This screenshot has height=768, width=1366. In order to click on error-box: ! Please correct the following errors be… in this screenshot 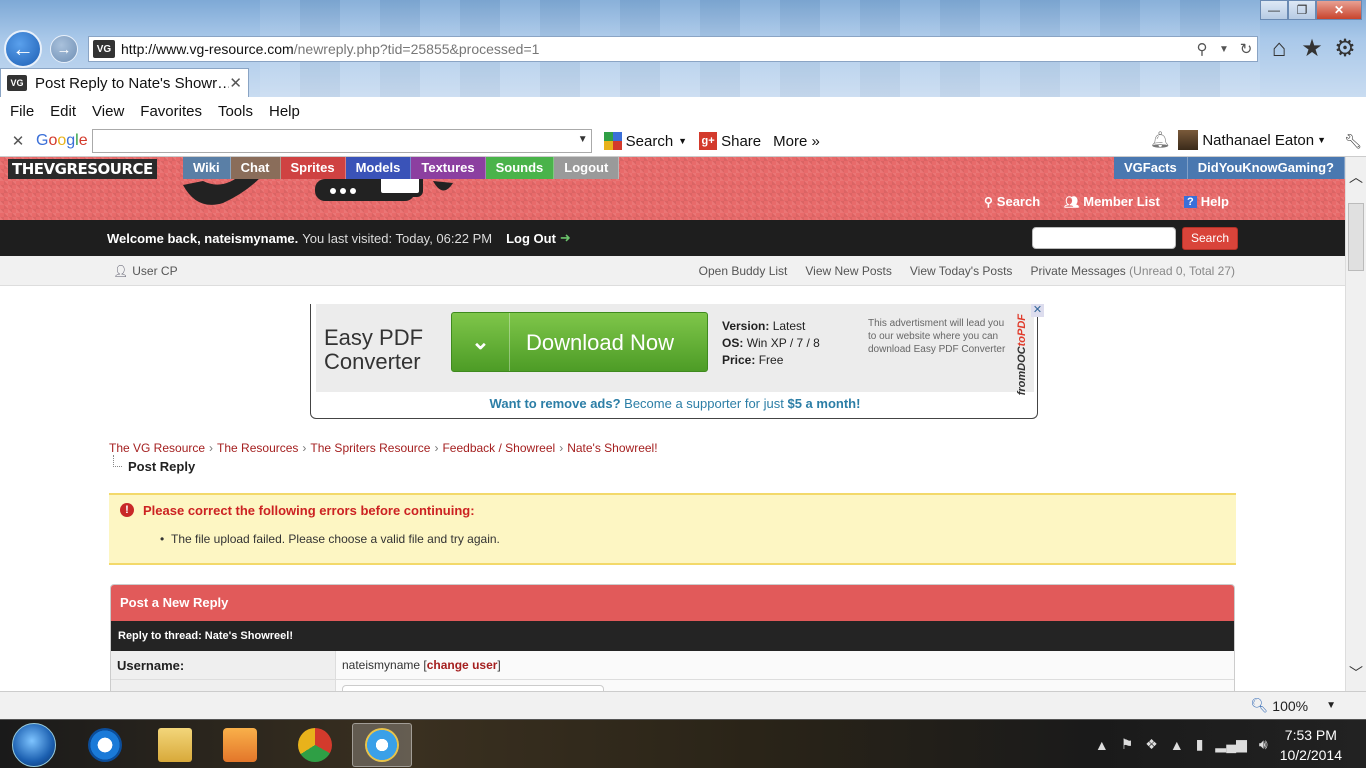, I will do `click(672, 529)`.